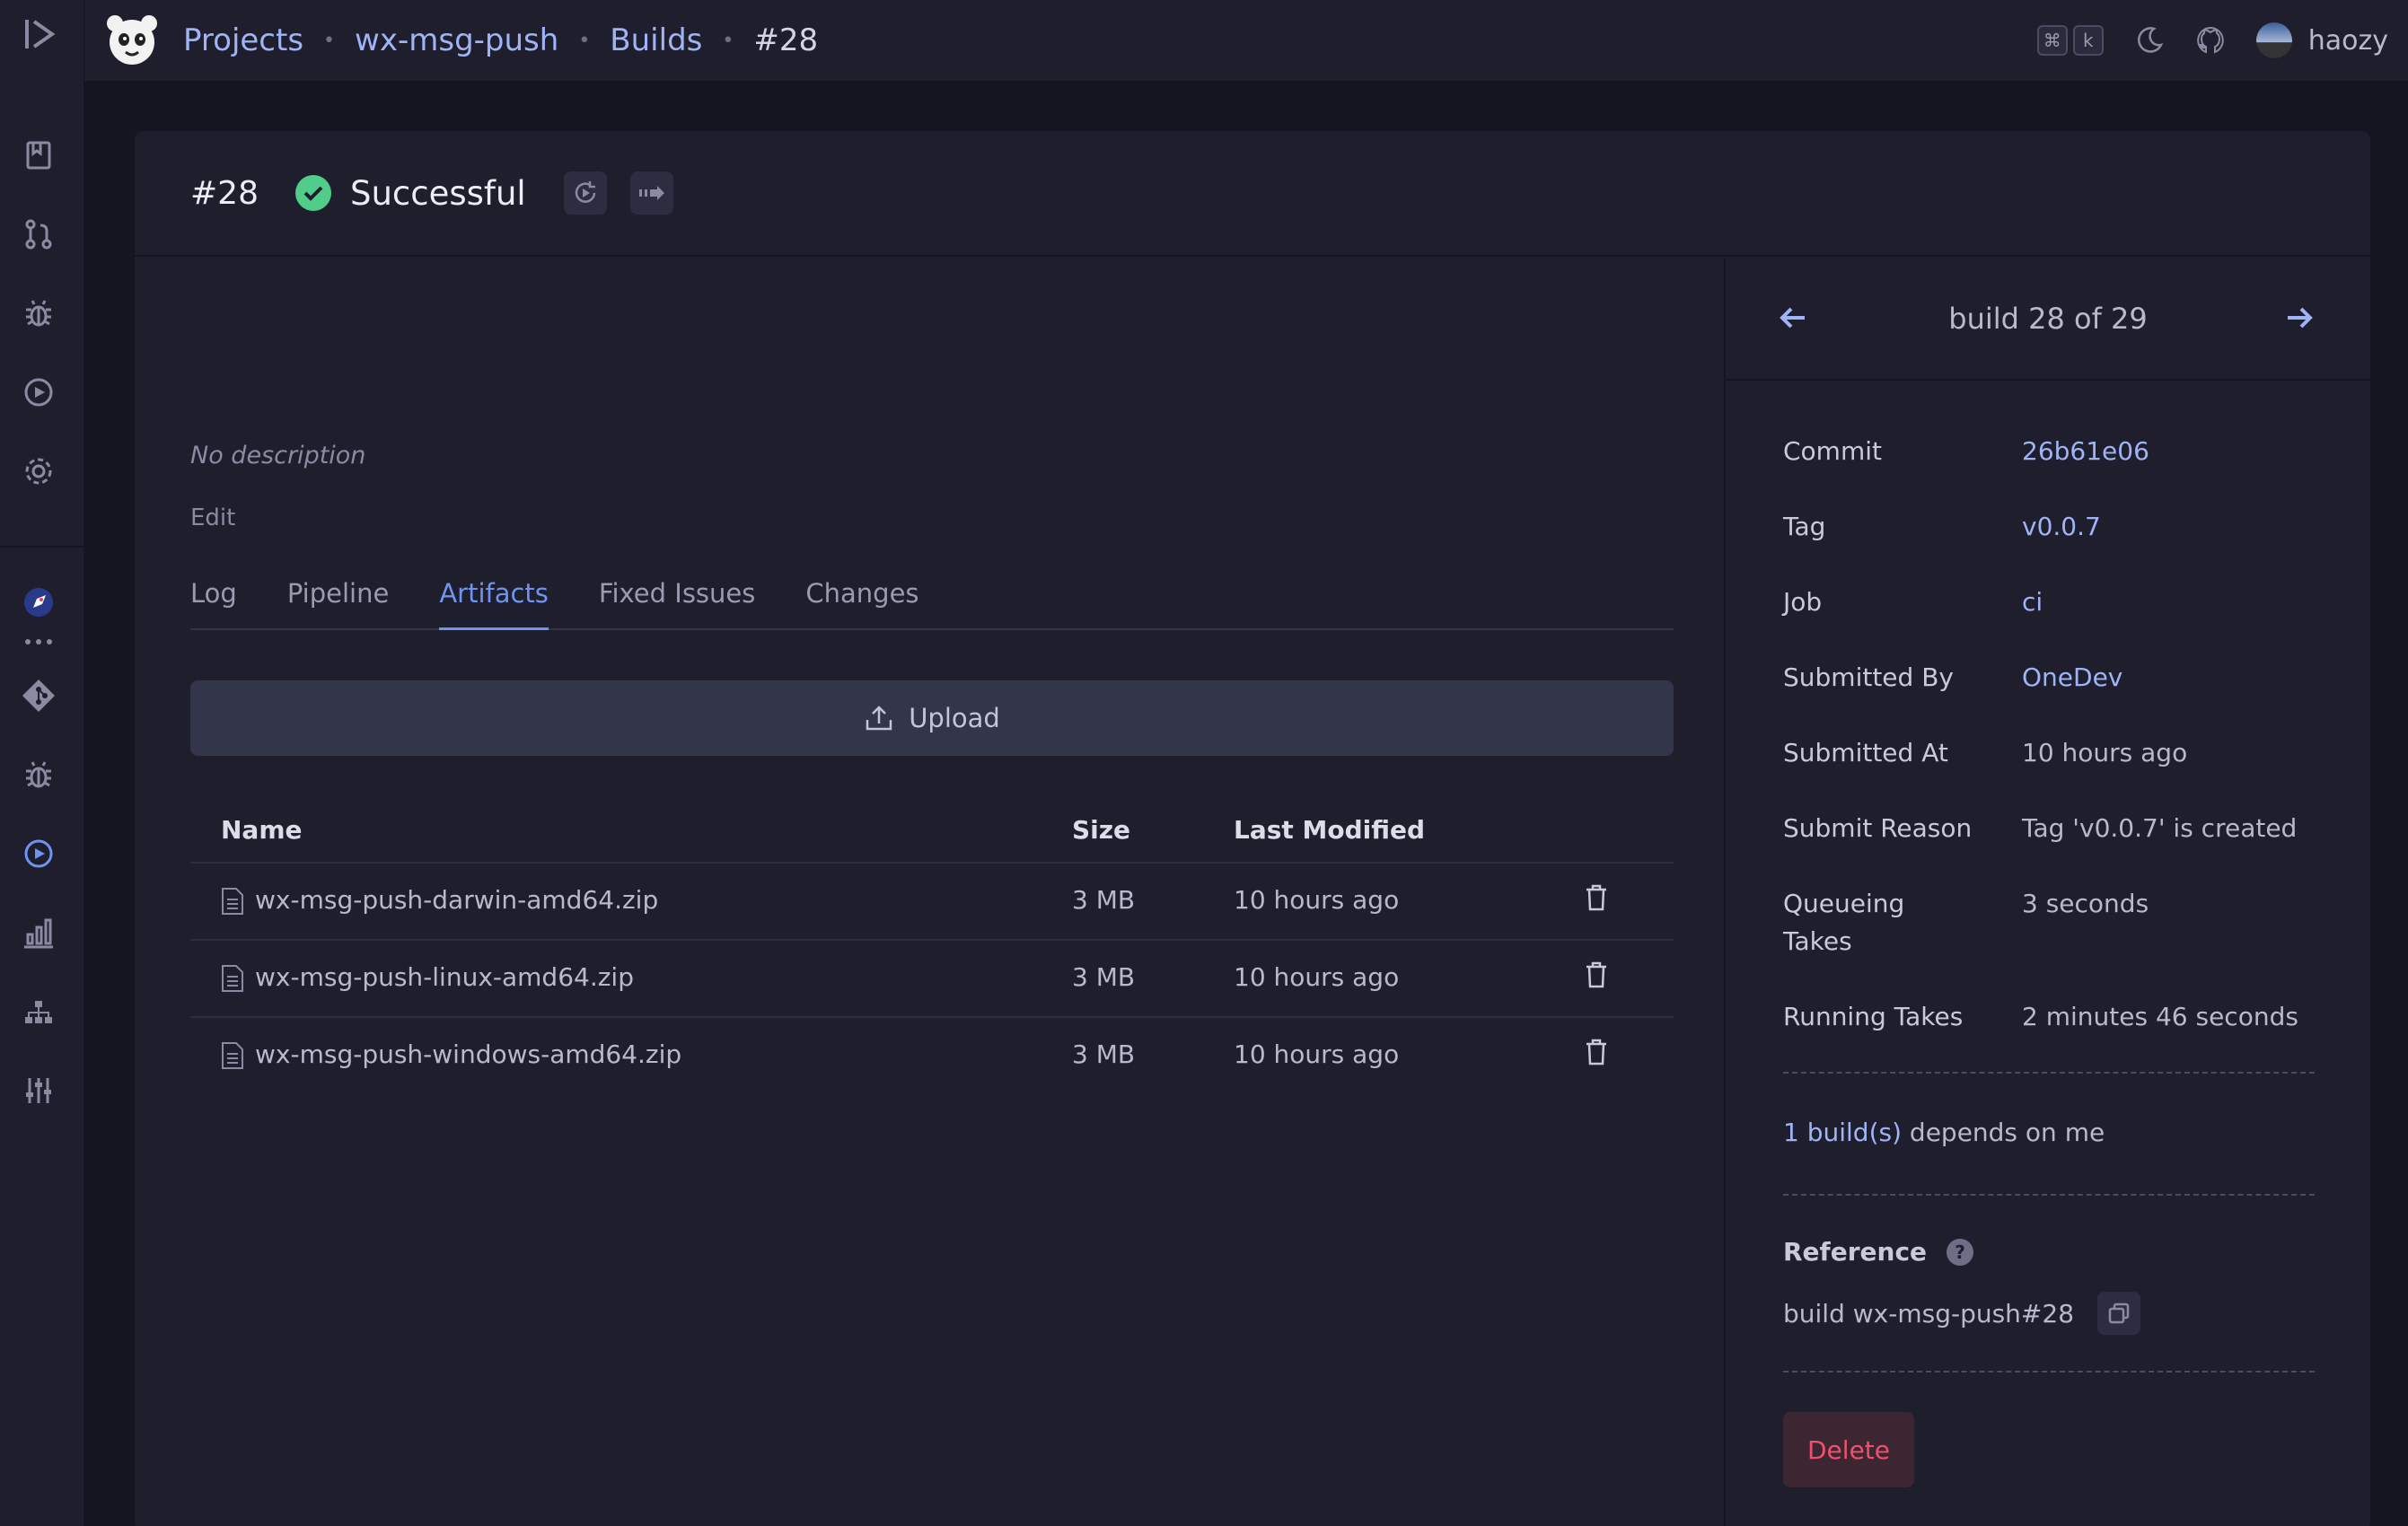 This screenshot has width=2408, height=1526. What do you see at coordinates (2105, 753) in the screenshot?
I see `prop-value: 10 hours ago` at bounding box center [2105, 753].